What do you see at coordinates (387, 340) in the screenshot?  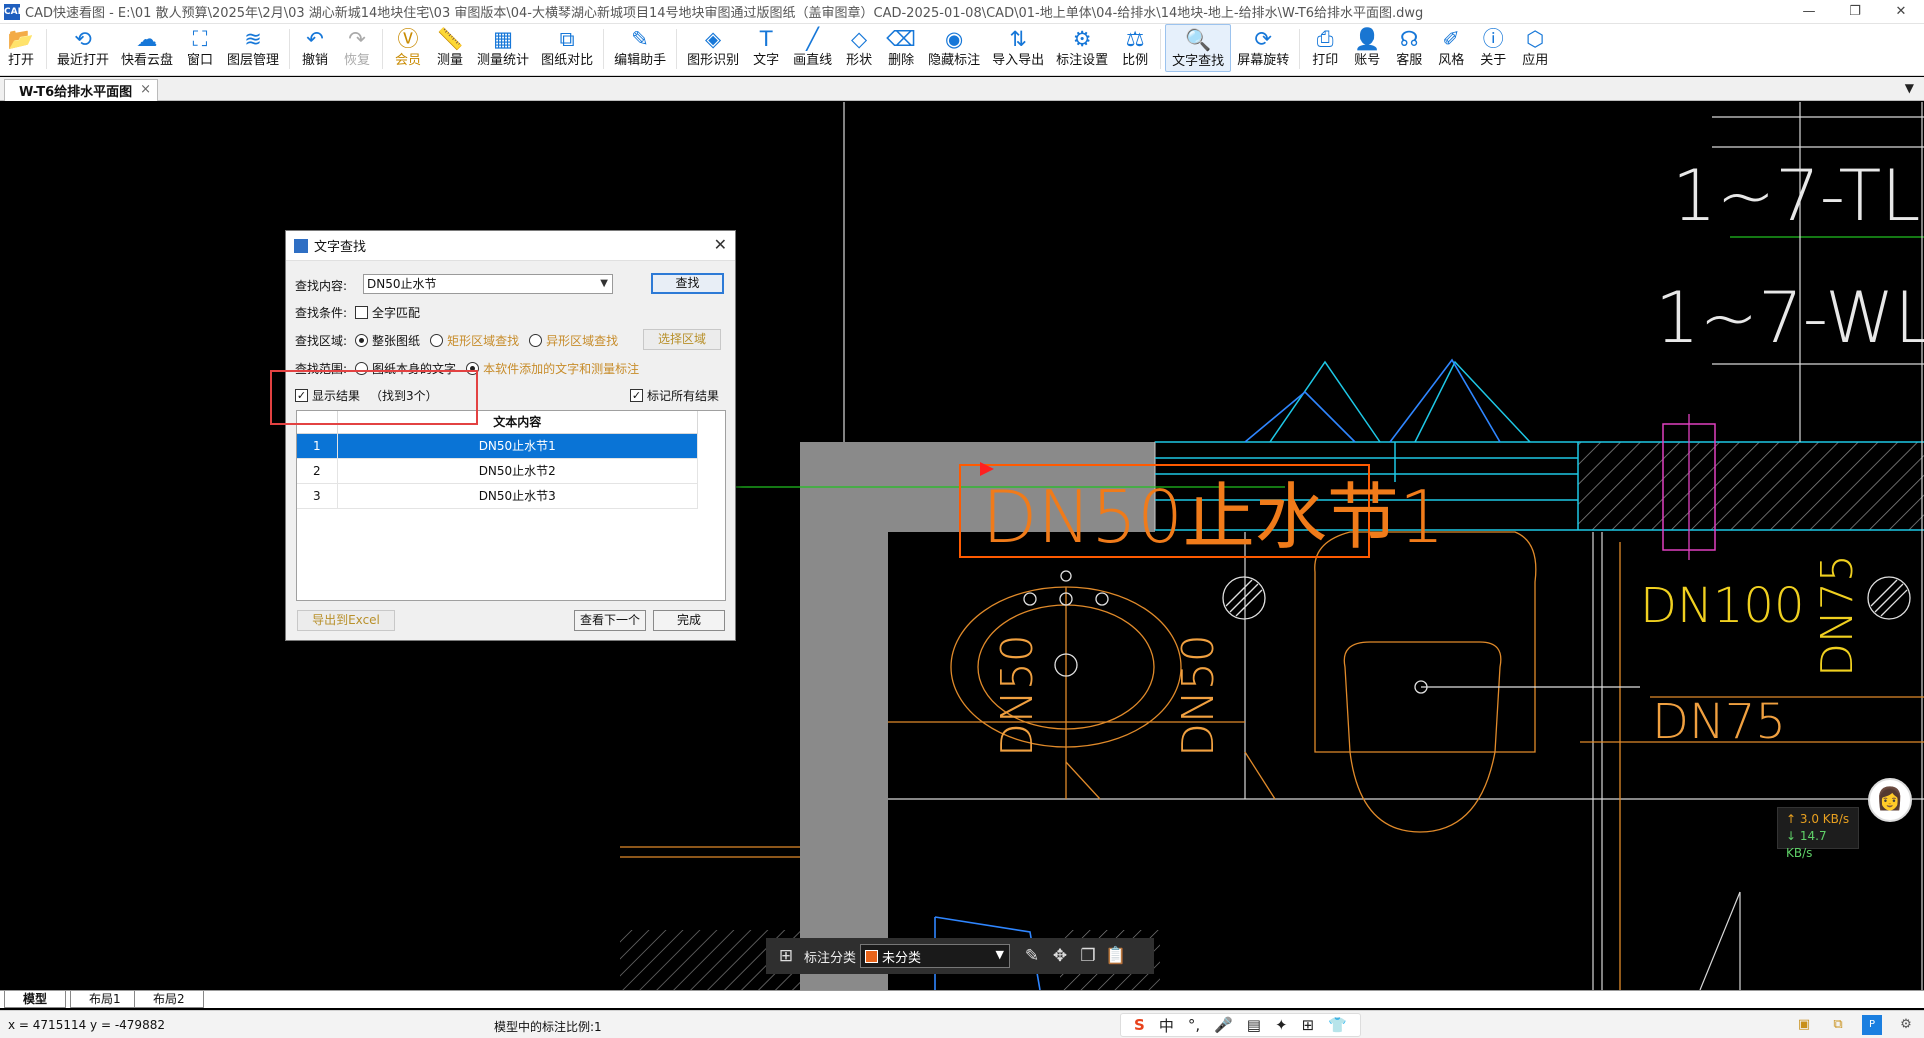 I see `area-option-whole: 整张图纸` at bounding box center [387, 340].